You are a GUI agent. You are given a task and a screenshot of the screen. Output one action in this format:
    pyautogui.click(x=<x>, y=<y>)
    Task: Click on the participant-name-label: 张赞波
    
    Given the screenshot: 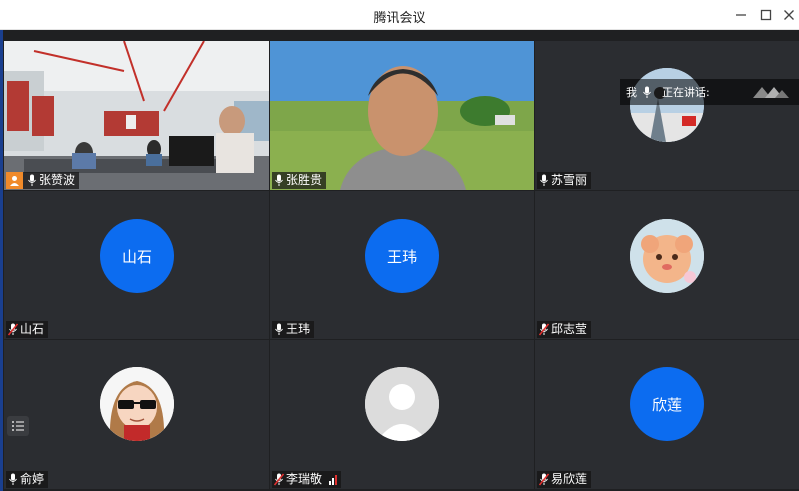 What is the action you would take?
    pyautogui.click(x=43, y=180)
    